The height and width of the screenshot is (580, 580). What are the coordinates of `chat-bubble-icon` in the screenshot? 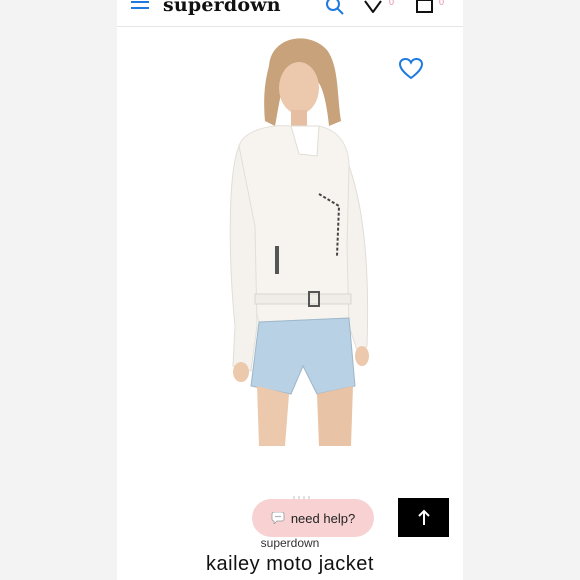 It's located at (278, 518).